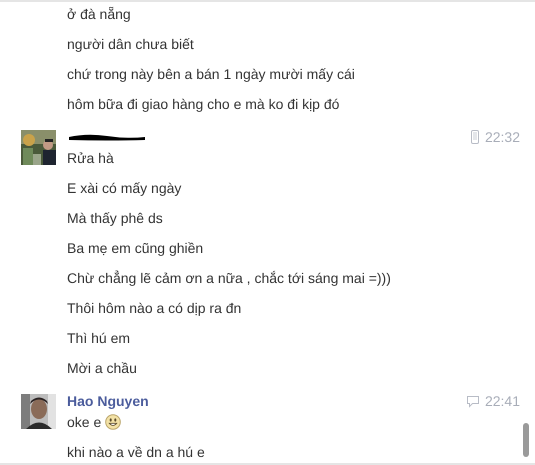  What do you see at coordinates (90, 158) in the screenshot?
I see `message-text: Rửa hà` at bounding box center [90, 158].